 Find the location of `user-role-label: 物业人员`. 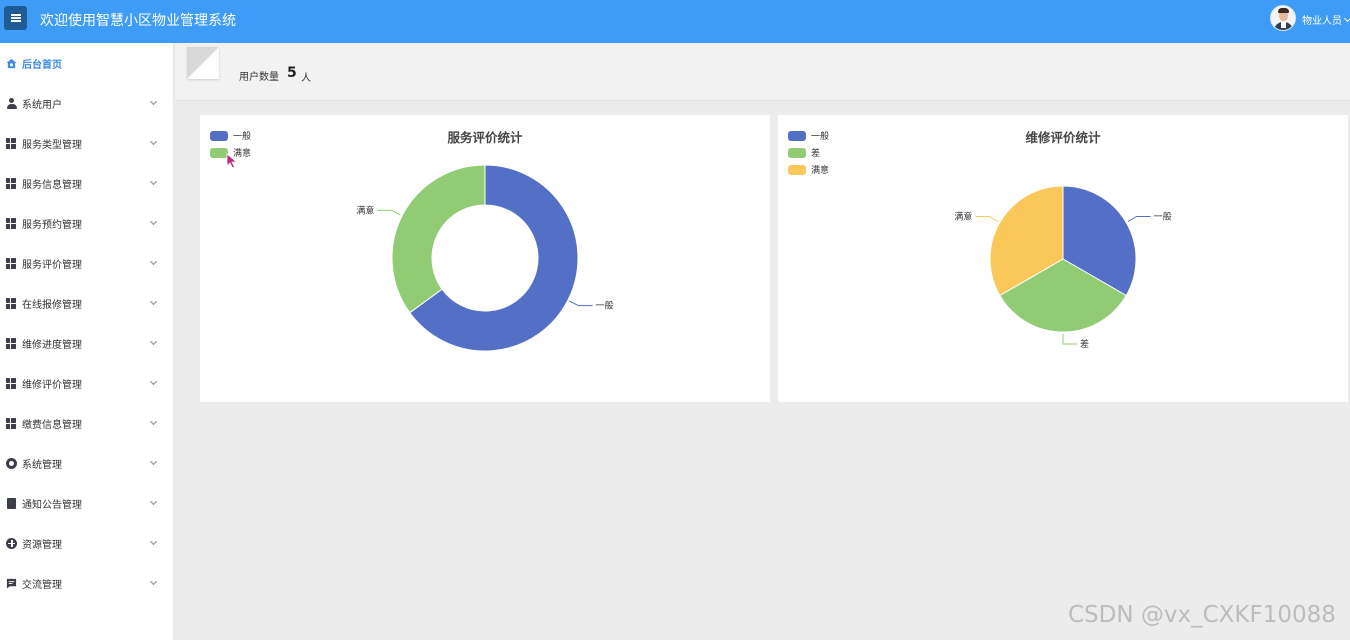

user-role-label: 物业人员 is located at coordinates (1322, 21).